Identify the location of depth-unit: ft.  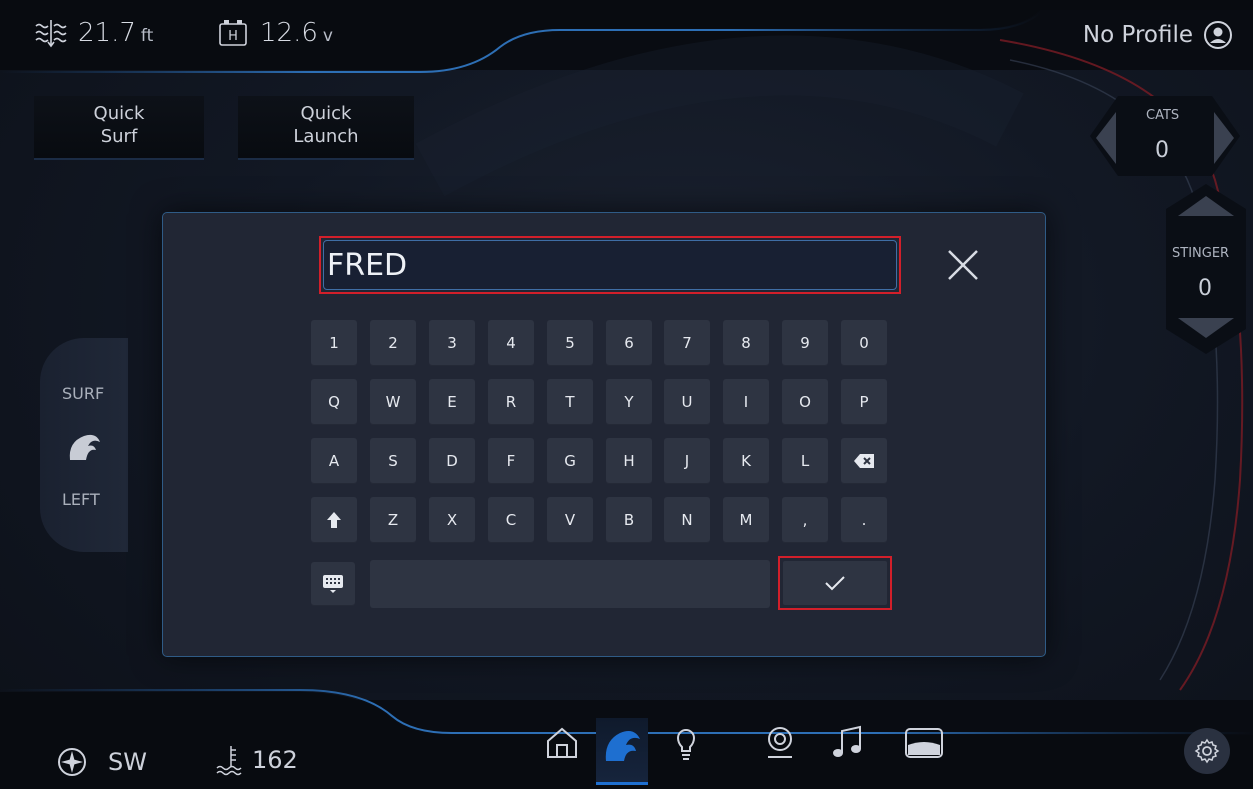
(147, 36).